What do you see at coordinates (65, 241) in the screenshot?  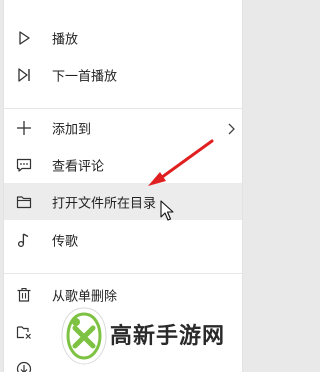 I see `menu-item-label: 传歌` at bounding box center [65, 241].